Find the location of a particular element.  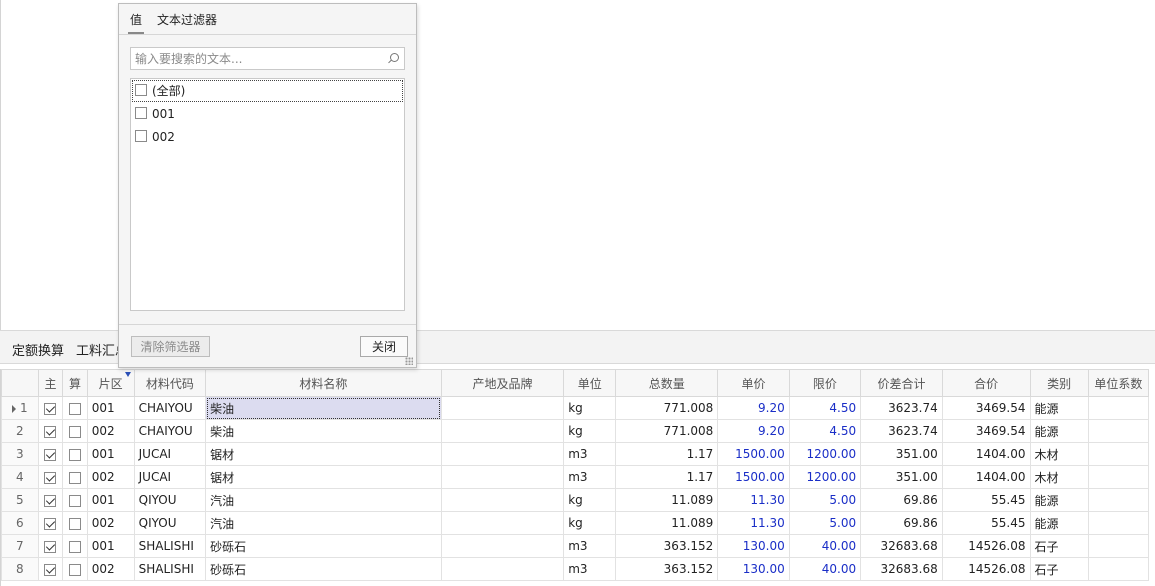

table-row: 6 002 QIYOU 汽油 kg 11.089 11.30 5.00 69.86 55.45 能源 is located at coordinates (575, 523).